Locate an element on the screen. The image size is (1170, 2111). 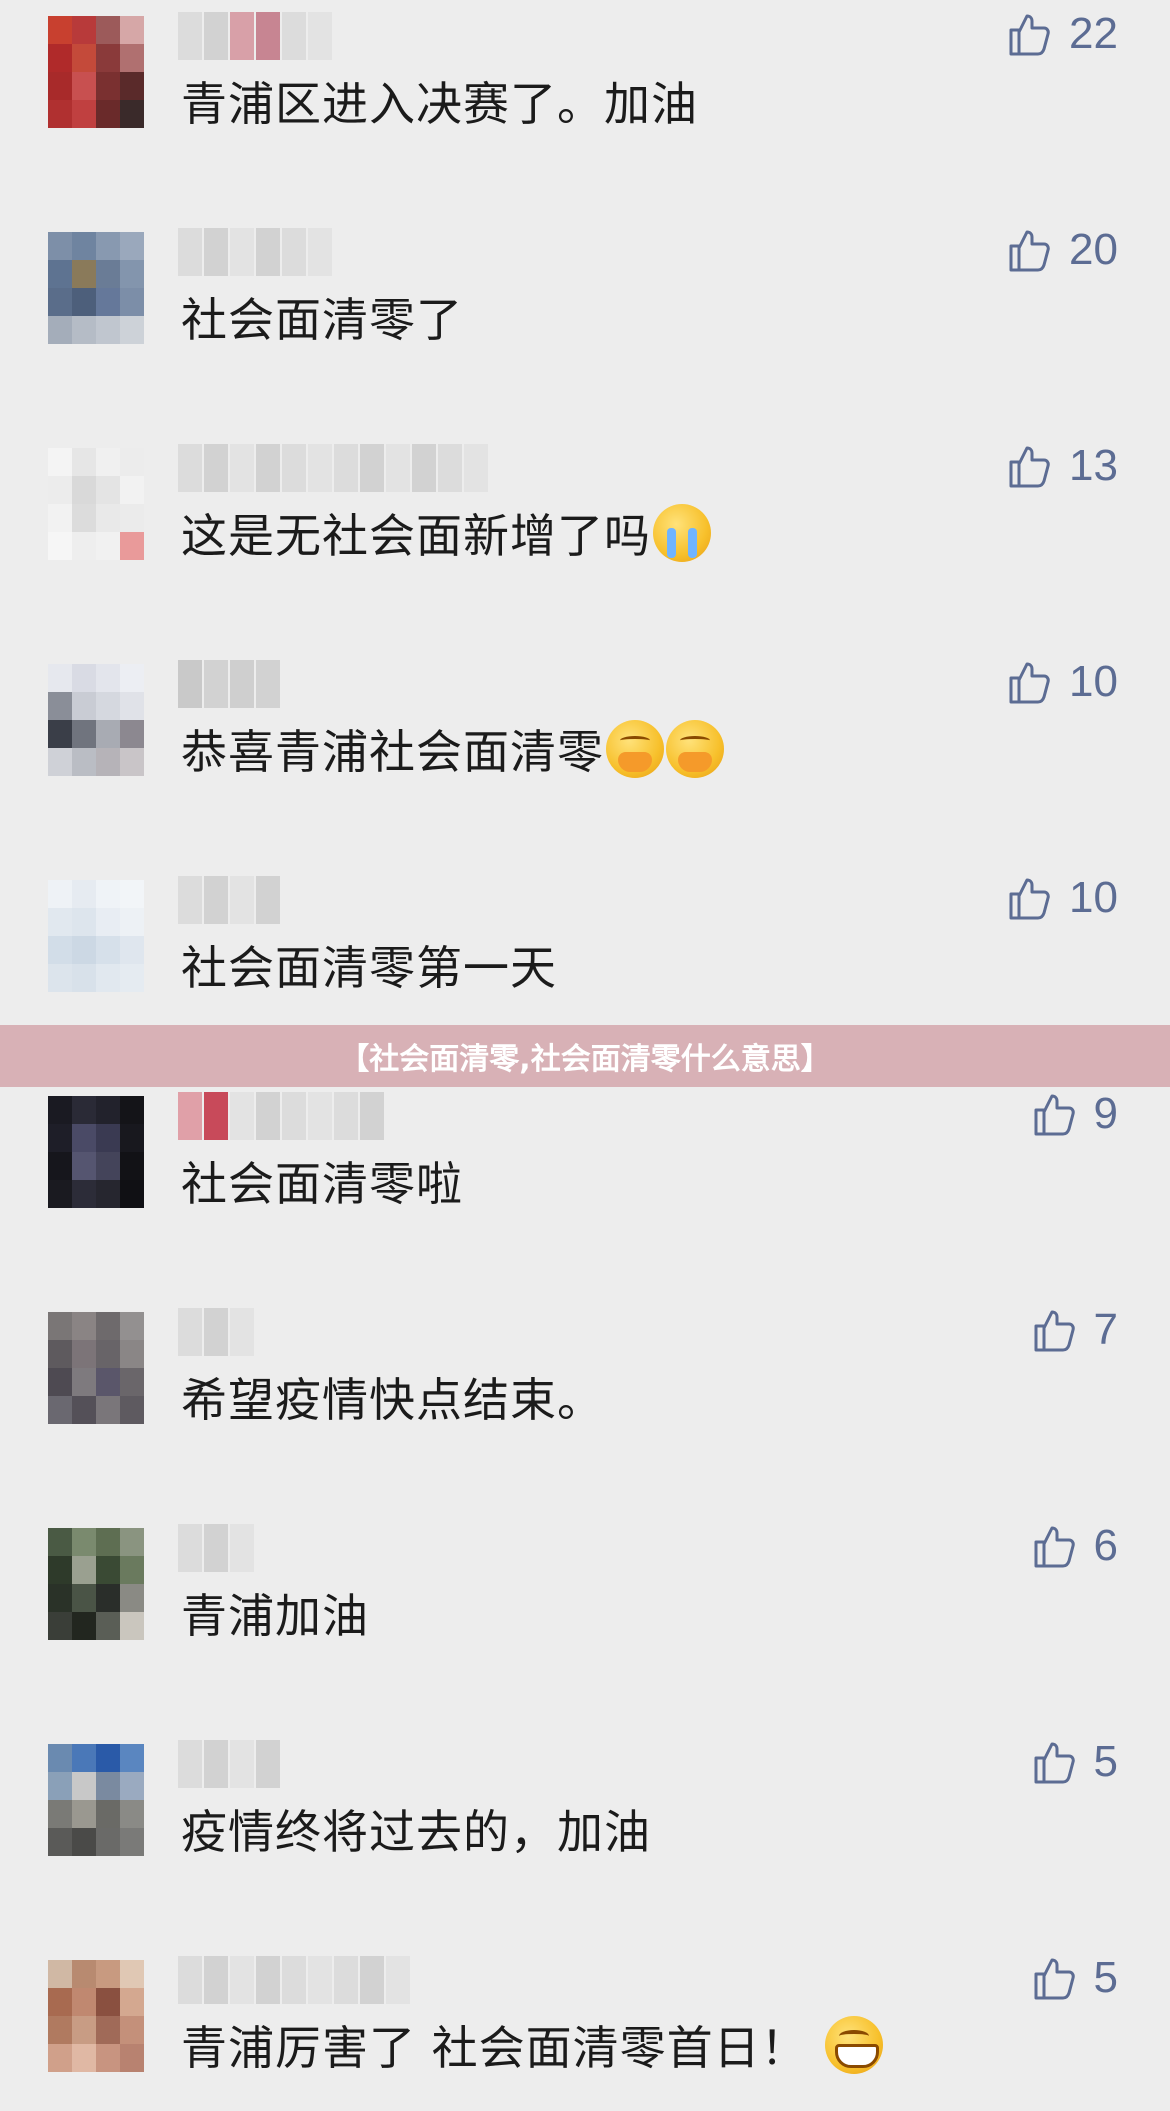
comment-item: 青浦厉害了 社会面清零首日！ 5 is located at coordinates (585, 2027).